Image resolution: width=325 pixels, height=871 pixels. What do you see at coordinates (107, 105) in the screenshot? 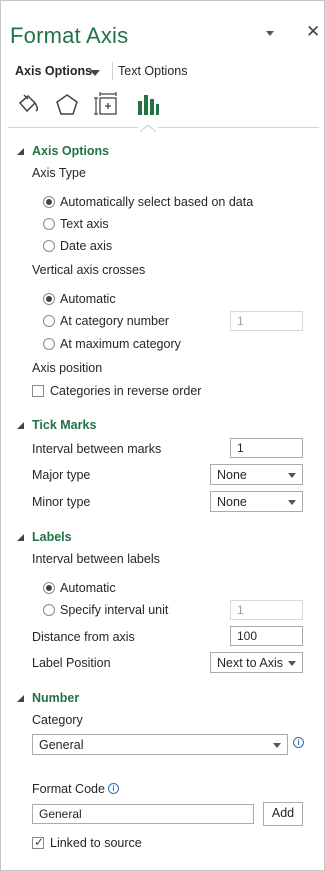
I see `size-properties-icon` at bounding box center [107, 105].